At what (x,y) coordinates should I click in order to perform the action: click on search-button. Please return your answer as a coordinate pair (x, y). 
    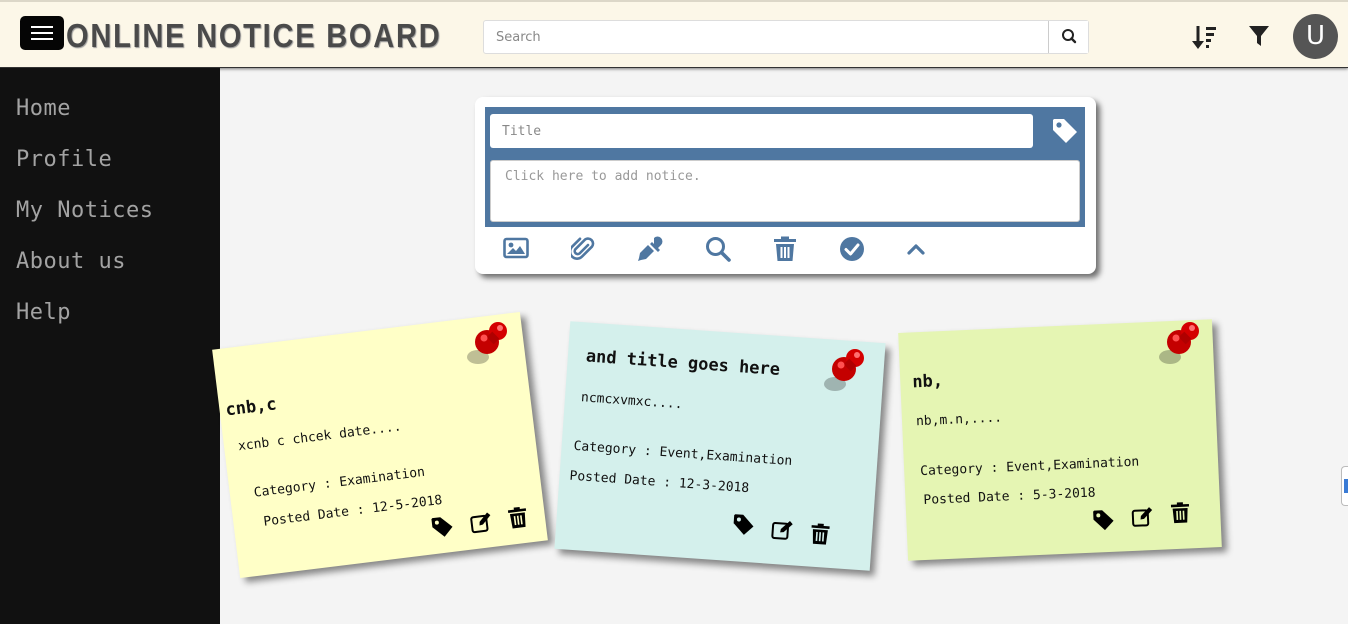
    Looking at the image, I should click on (1068, 37).